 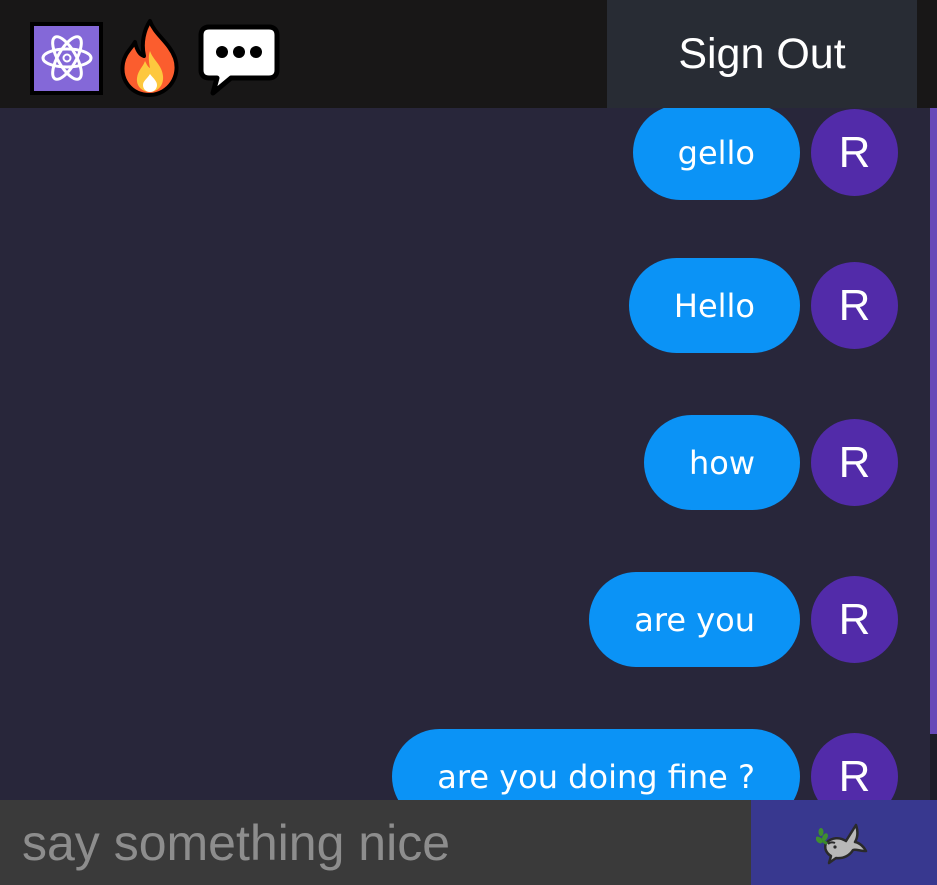 What do you see at coordinates (694, 619) in the screenshot?
I see `message-bubble: are you` at bounding box center [694, 619].